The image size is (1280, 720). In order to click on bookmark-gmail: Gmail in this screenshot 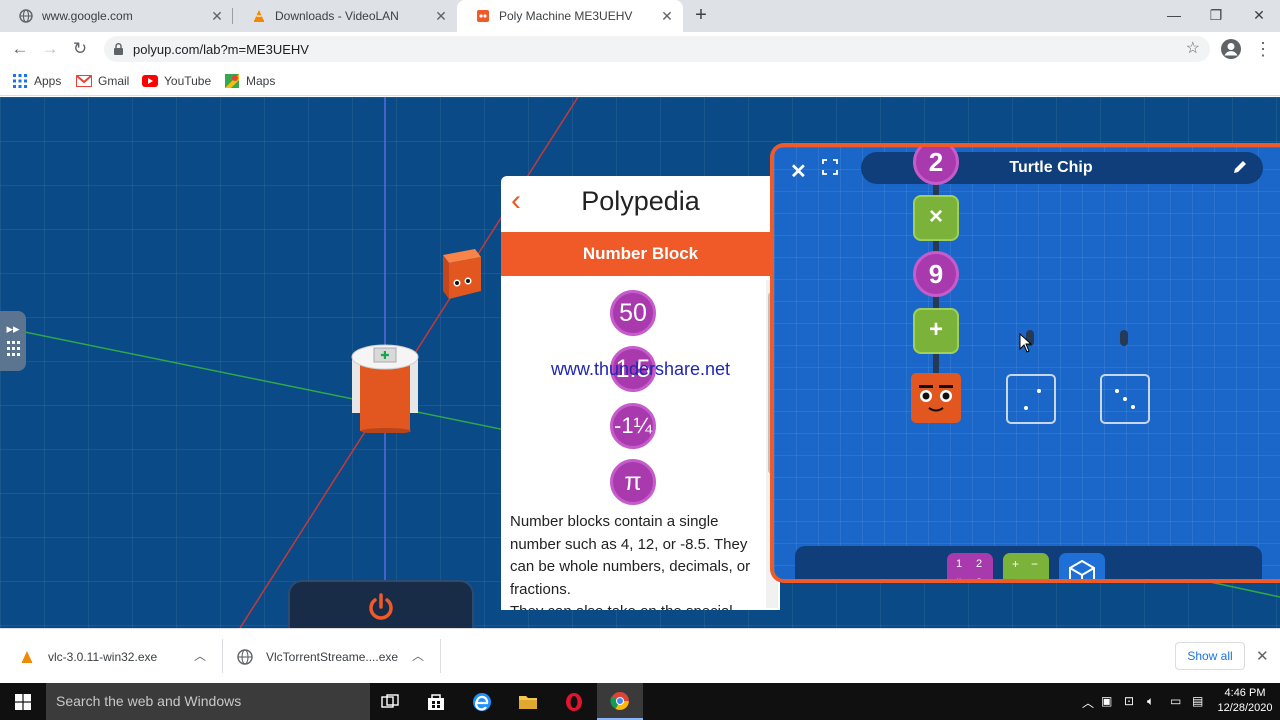, I will do `click(102, 81)`.